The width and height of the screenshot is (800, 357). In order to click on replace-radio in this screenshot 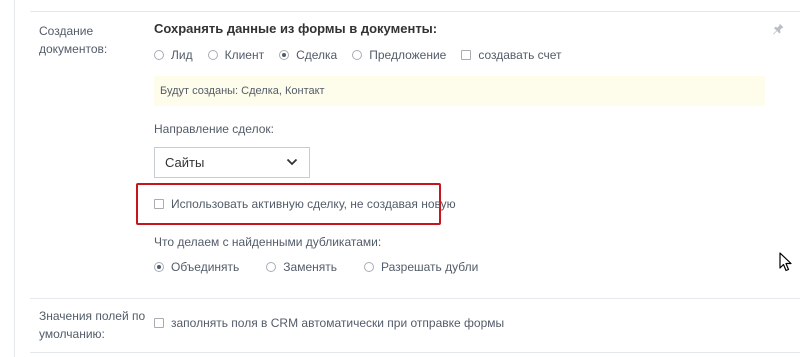, I will do `click(271, 267)`.